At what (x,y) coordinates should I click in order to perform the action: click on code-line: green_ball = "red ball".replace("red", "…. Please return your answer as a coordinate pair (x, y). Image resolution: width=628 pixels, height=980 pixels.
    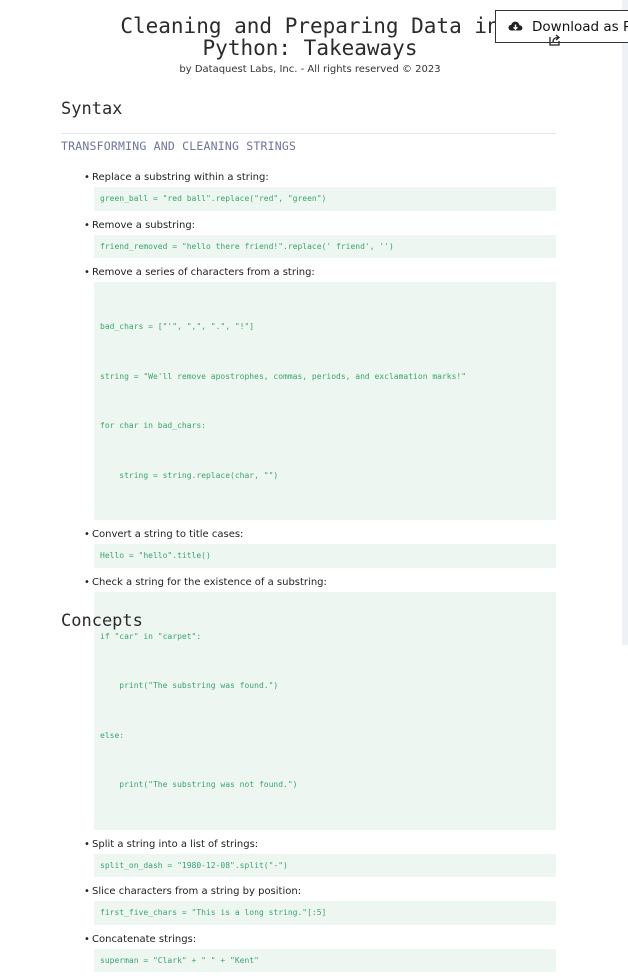
    Looking at the image, I should click on (213, 198).